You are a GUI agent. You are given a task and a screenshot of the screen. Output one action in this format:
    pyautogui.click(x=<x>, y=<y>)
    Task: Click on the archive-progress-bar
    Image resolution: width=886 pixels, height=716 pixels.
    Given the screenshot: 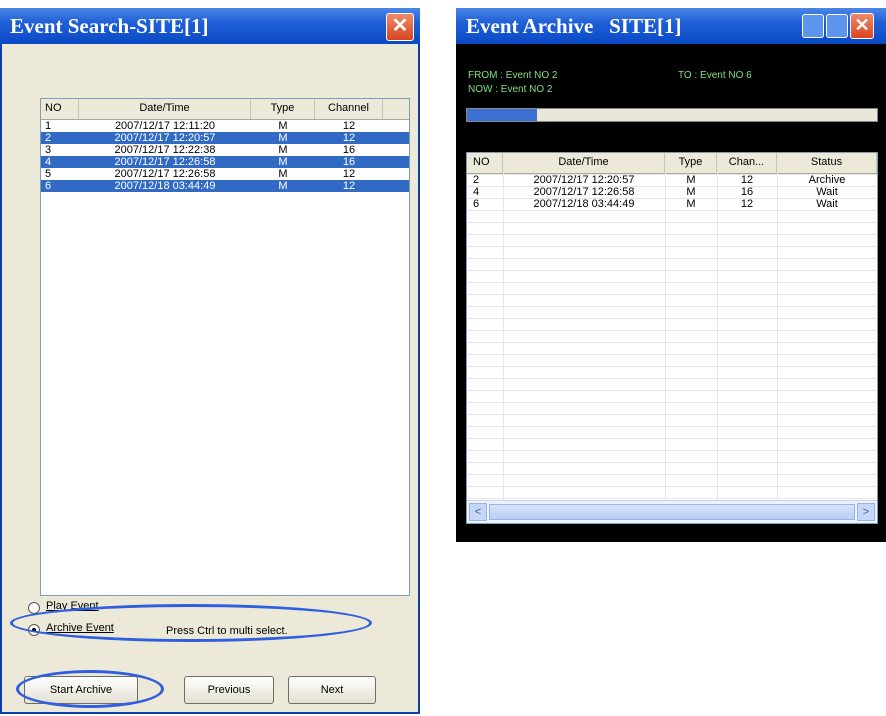 What is the action you would take?
    pyautogui.click(x=672, y=115)
    